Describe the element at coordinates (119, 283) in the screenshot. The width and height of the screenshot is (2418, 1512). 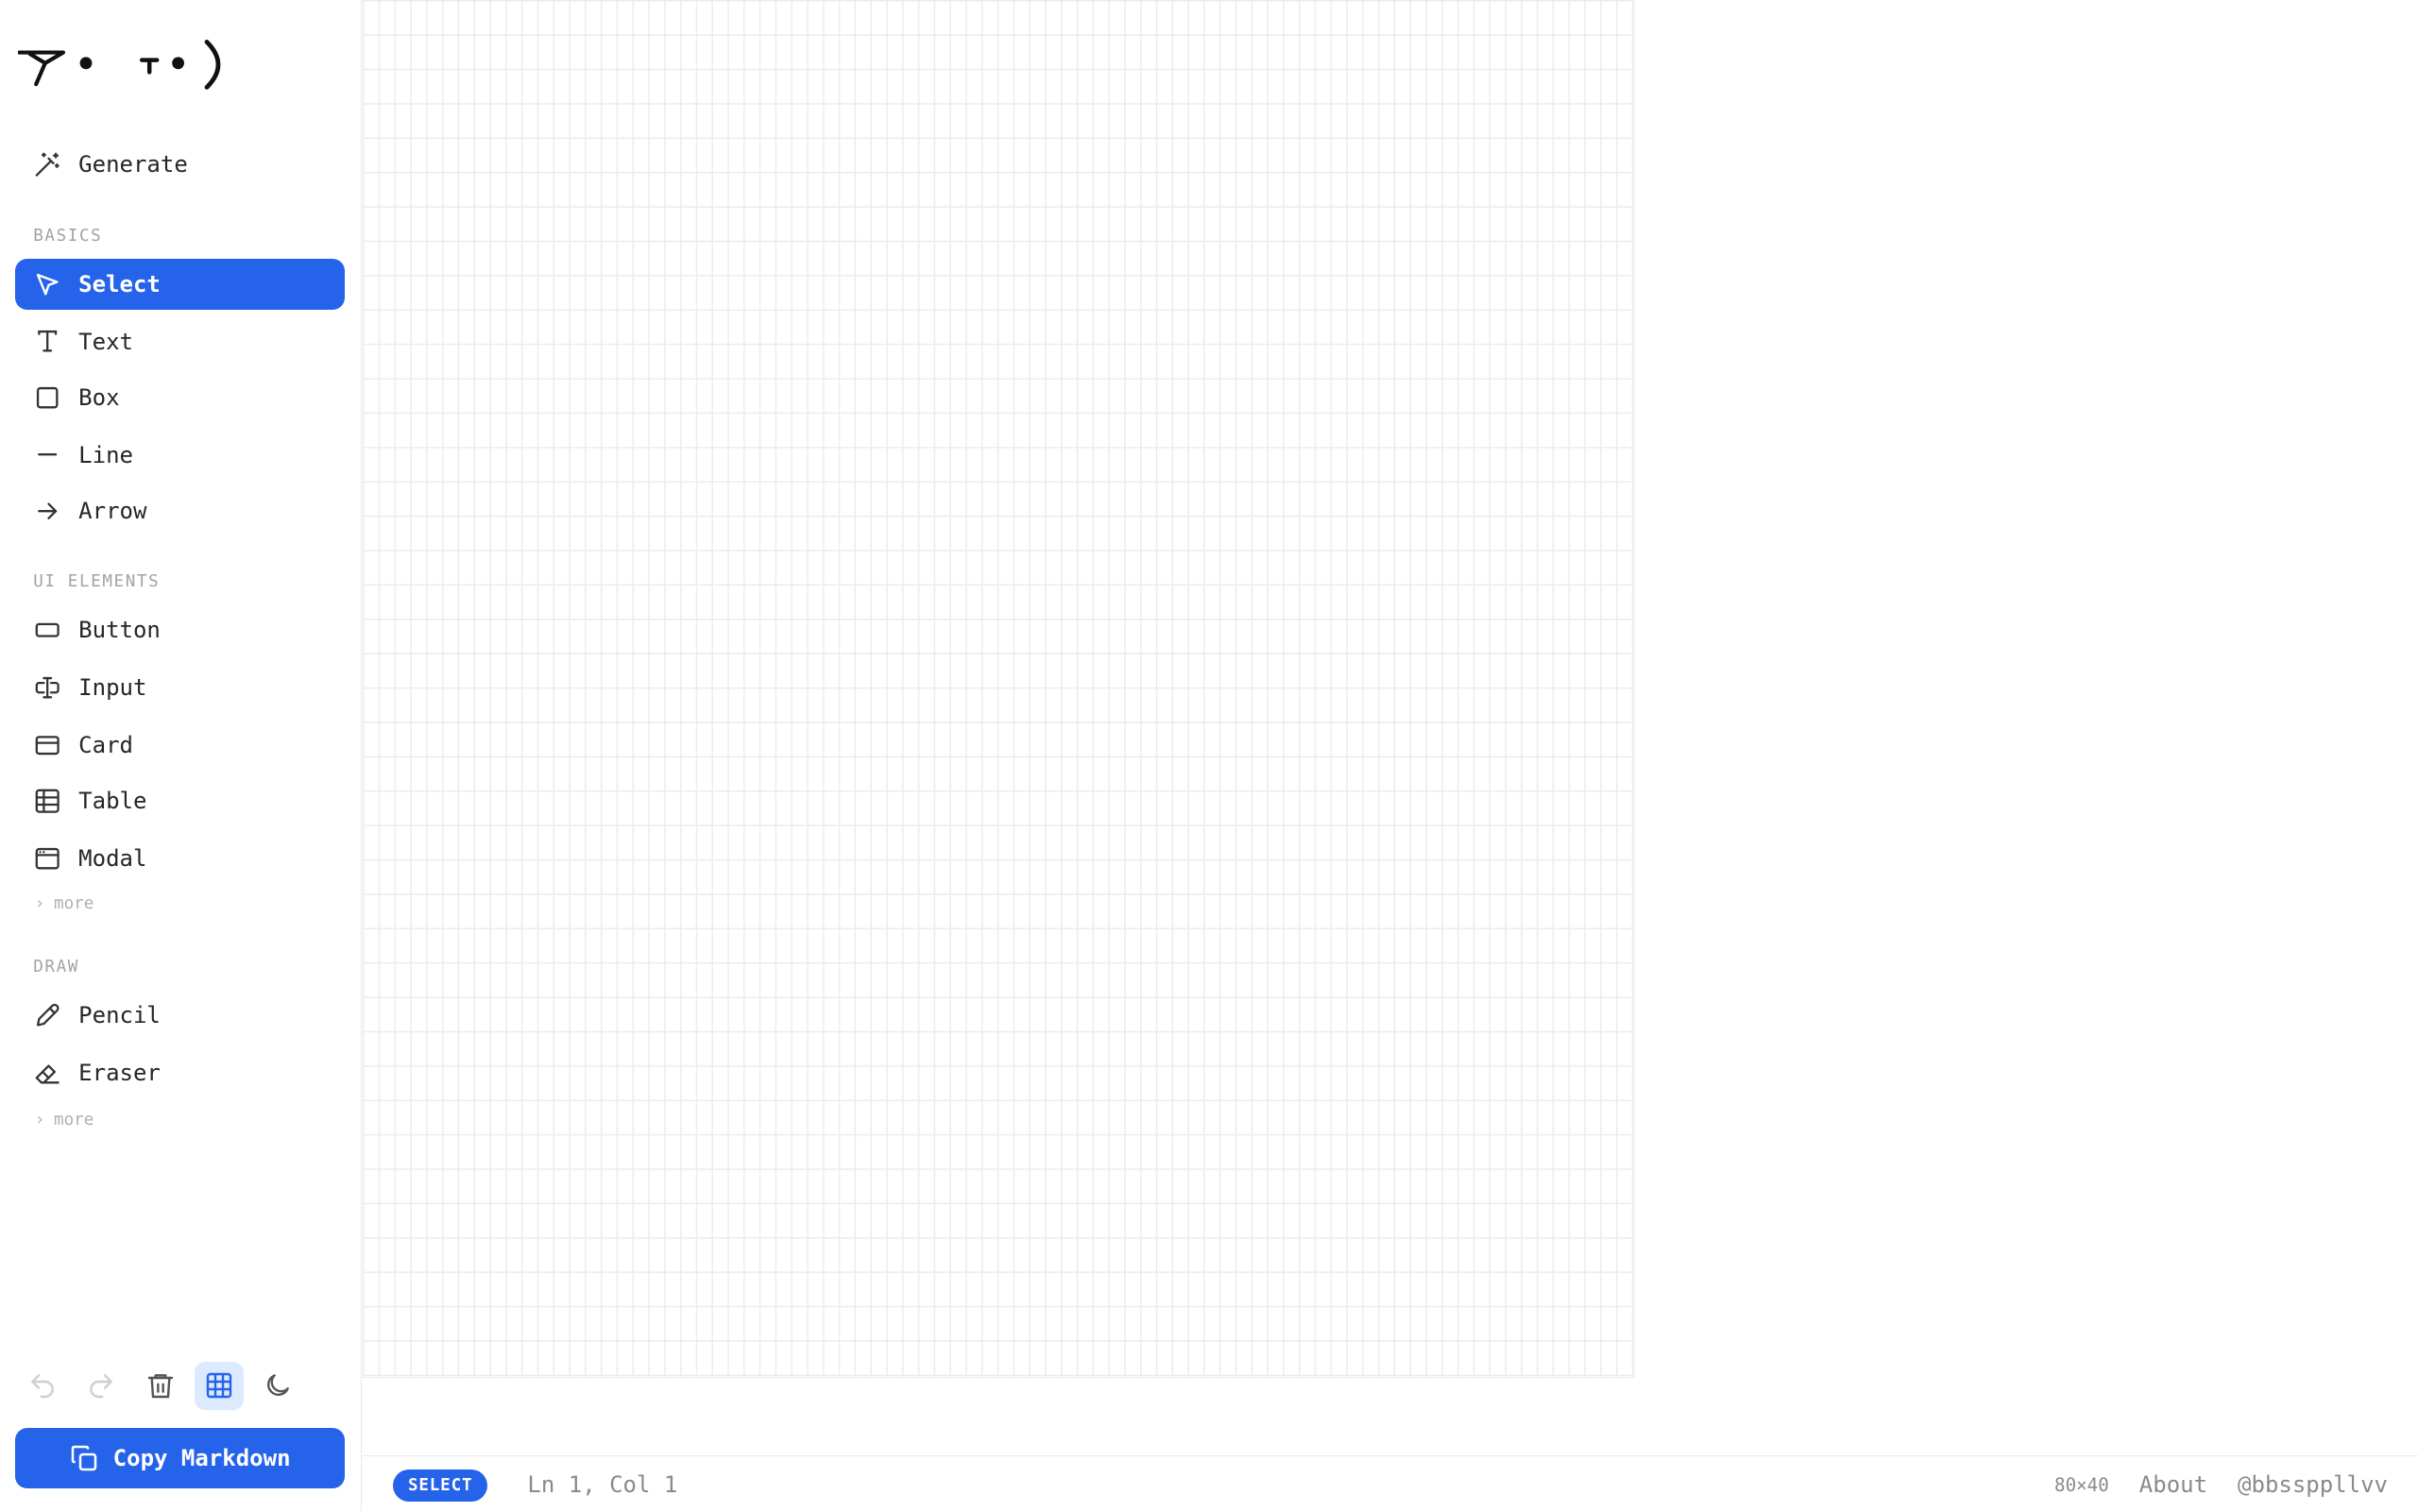
I see `tool-select-label: Select` at that location.